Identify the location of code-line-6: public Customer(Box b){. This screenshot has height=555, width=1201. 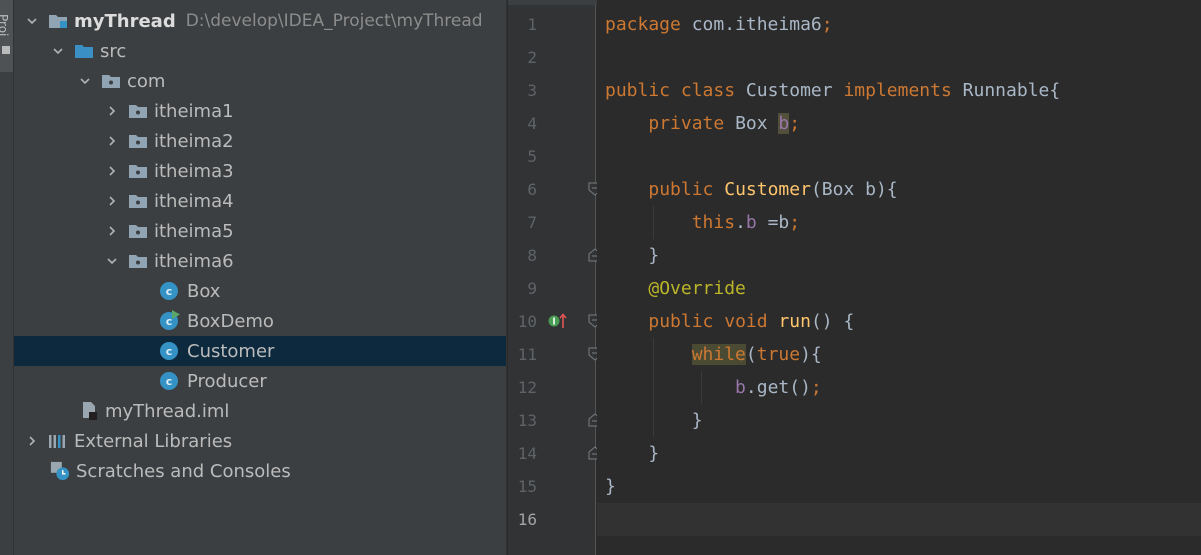
(773, 189).